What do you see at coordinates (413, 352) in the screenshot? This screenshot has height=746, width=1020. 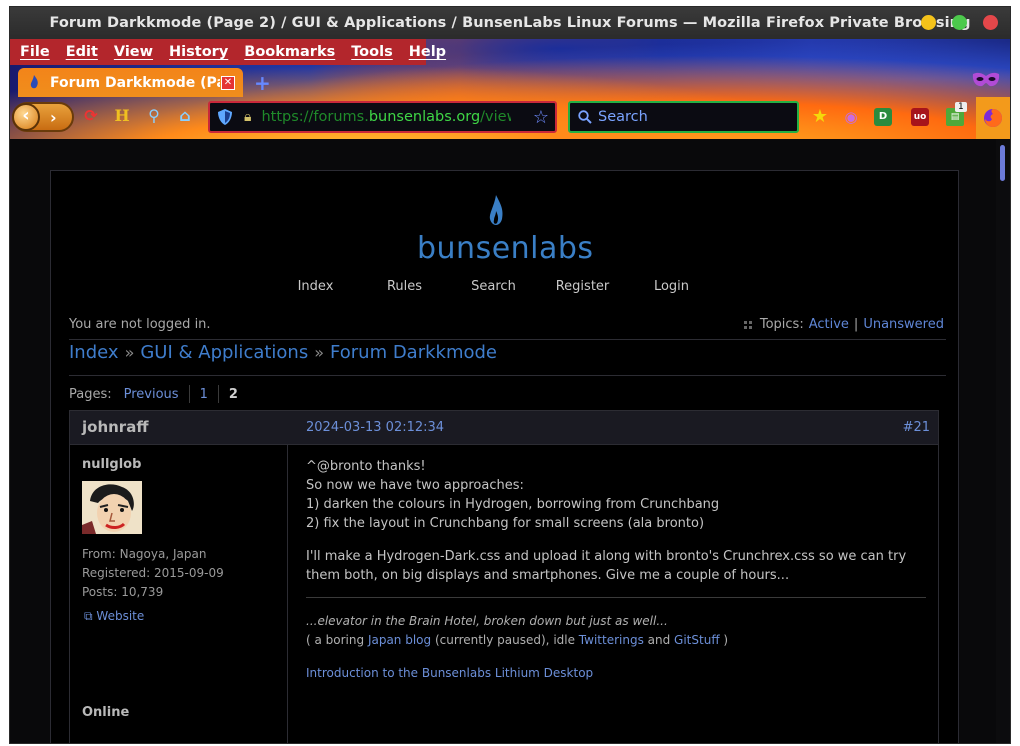 I see `breadcrumb-topic: Forum Darkkmode` at bounding box center [413, 352].